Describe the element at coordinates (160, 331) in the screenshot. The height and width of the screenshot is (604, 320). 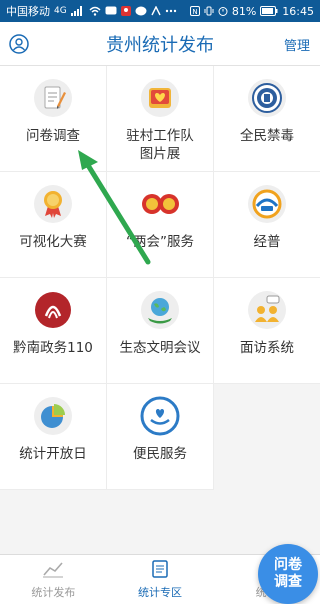
I see `grid-item-ecology-conference: 生态文明会议` at that location.